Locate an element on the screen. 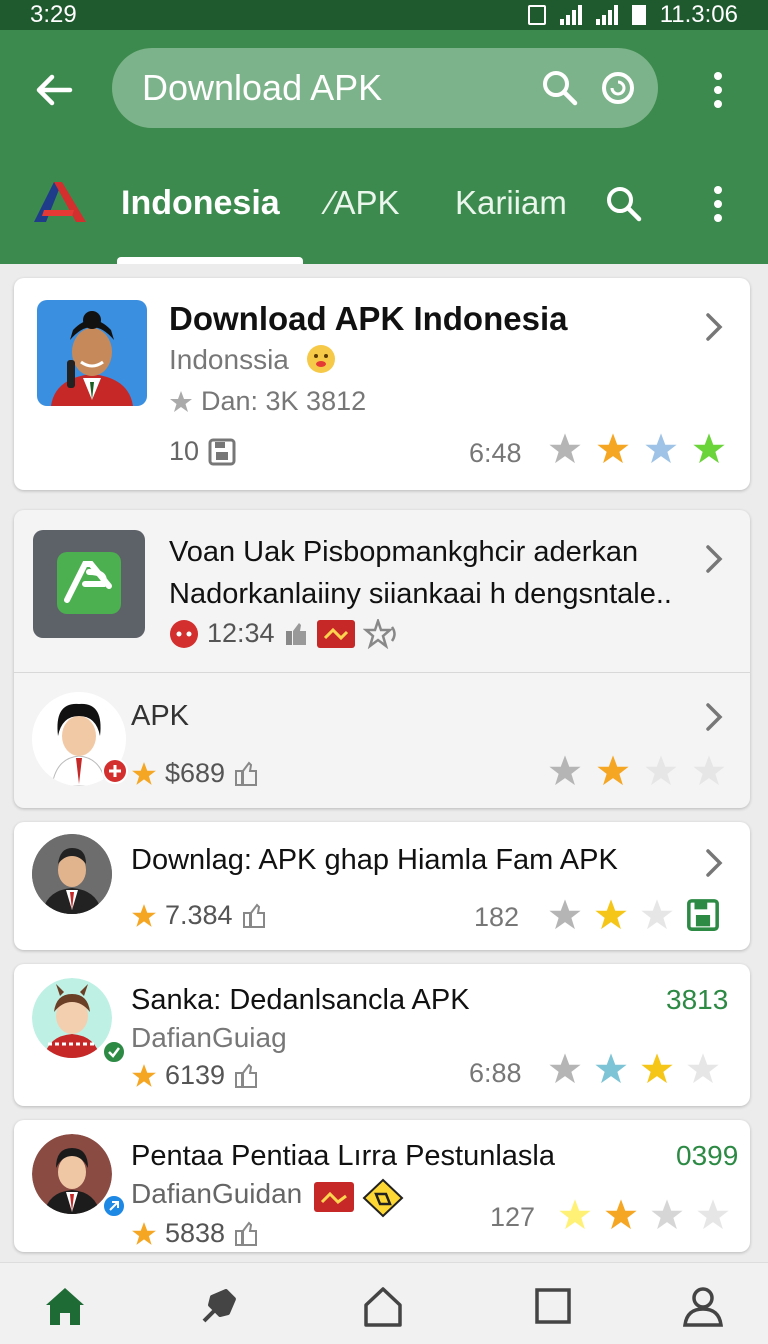  item-title: APK is located at coordinates (160, 716).